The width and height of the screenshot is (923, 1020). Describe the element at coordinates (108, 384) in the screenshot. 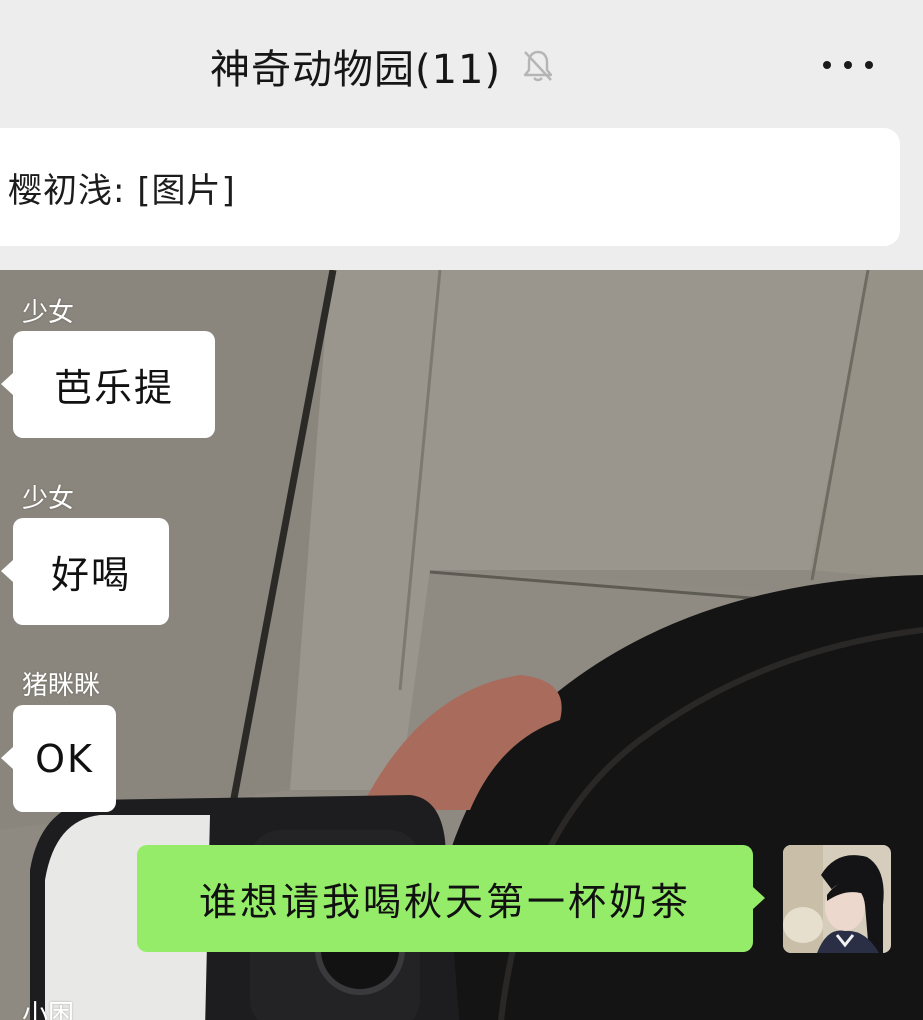

I see `message-bubble: 芭乐提` at that location.